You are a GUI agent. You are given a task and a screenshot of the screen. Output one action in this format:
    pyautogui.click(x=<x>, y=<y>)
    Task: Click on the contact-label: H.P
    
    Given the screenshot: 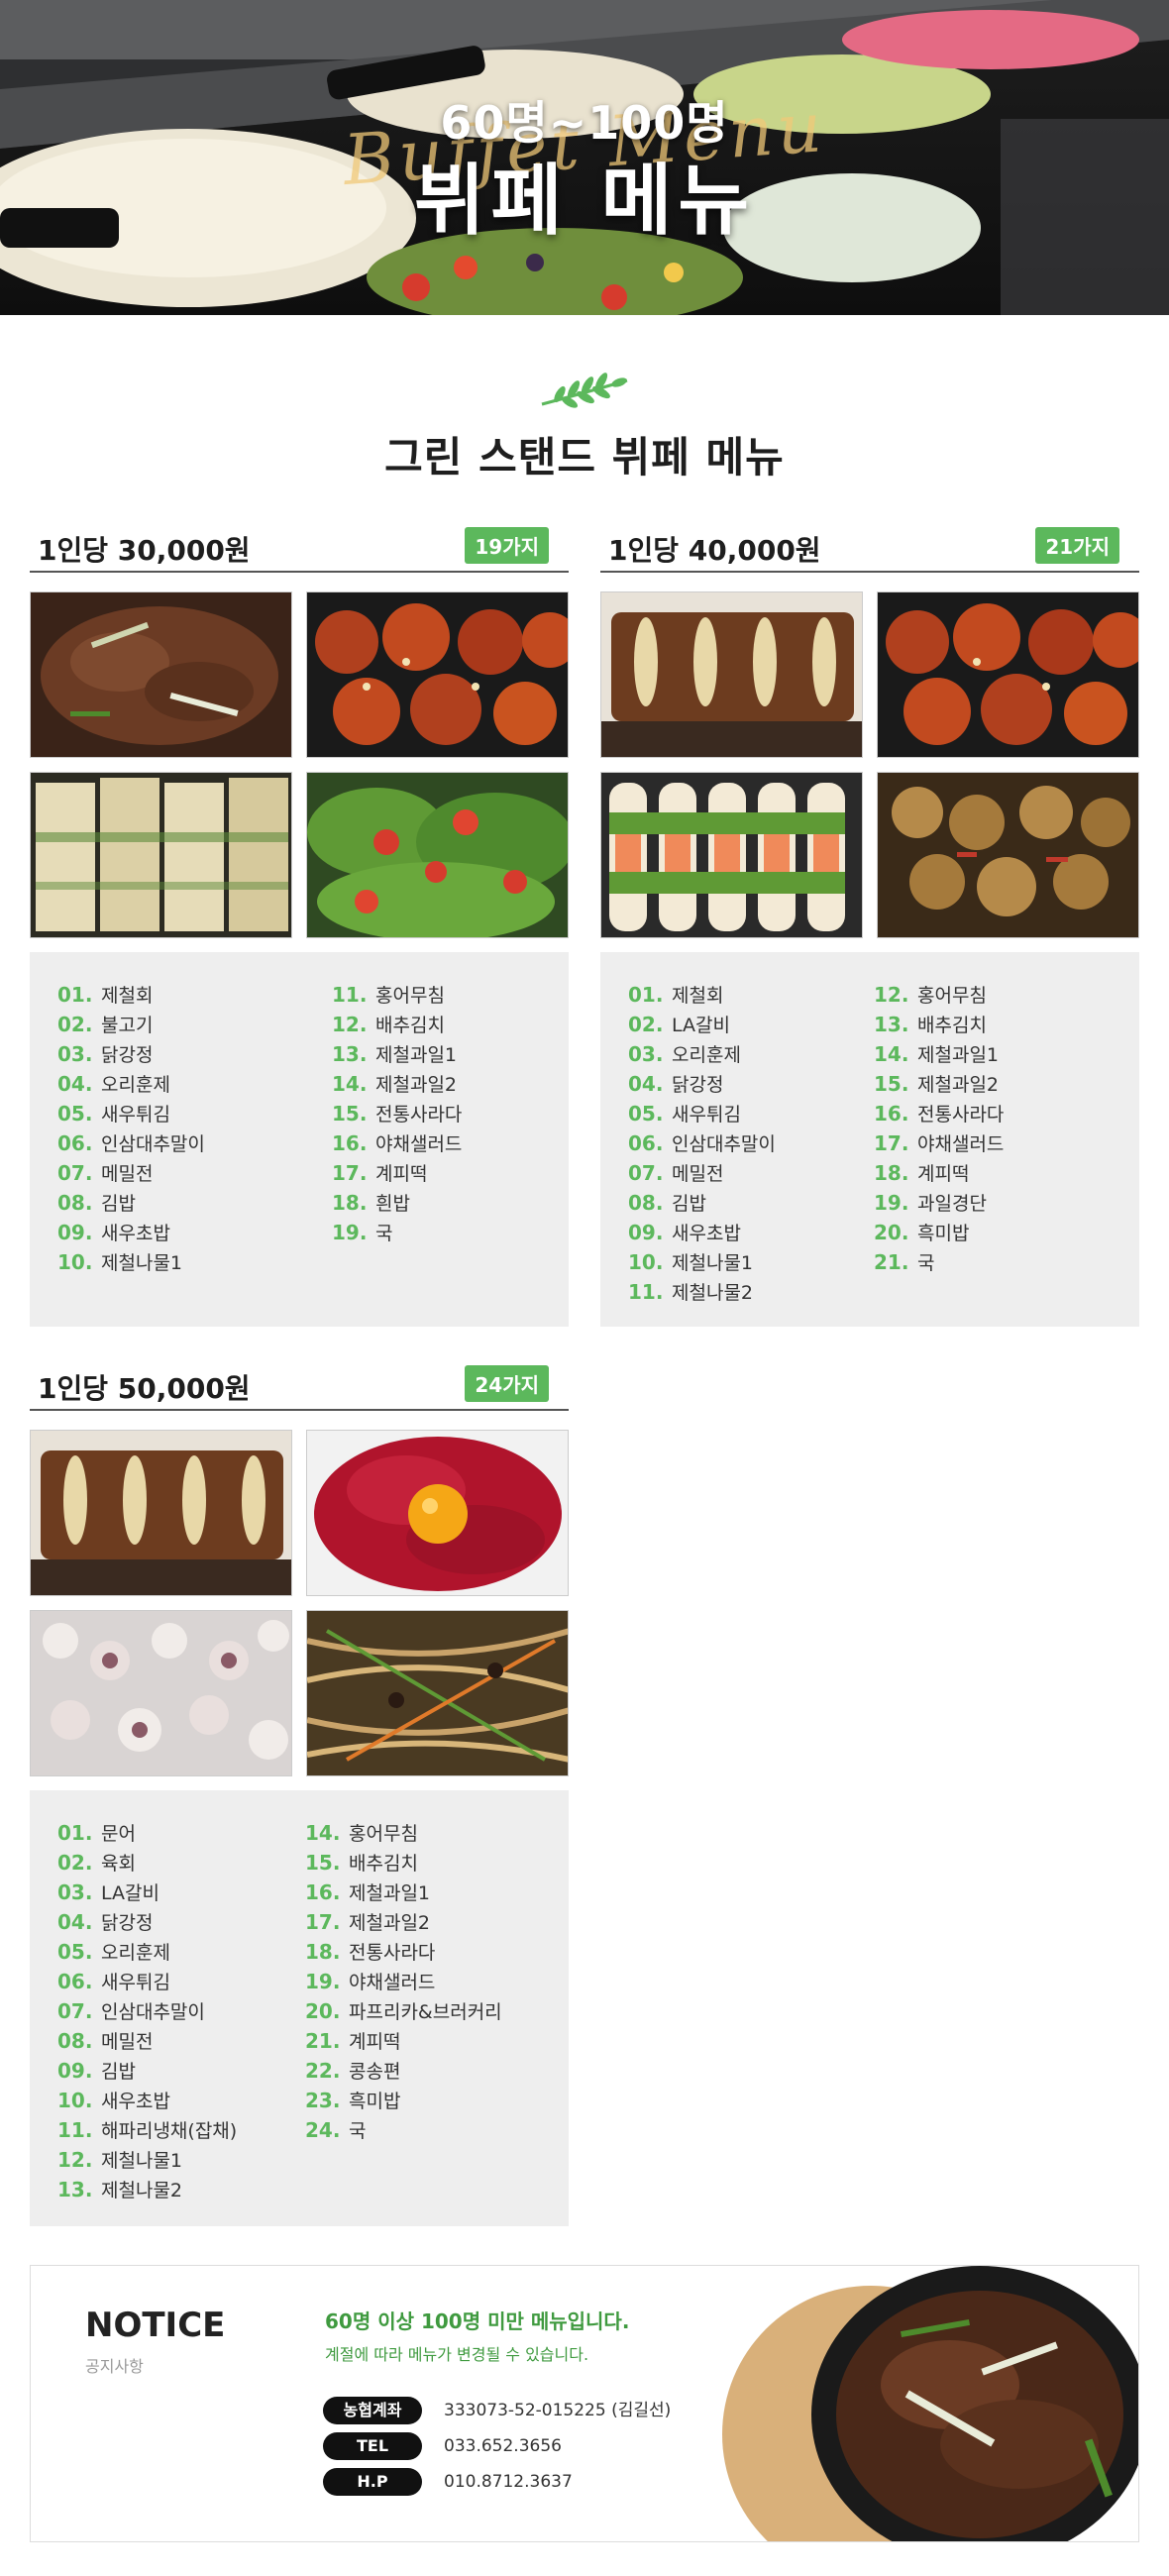 What is the action you would take?
    pyautogui.click(x=372, y=2482)
    